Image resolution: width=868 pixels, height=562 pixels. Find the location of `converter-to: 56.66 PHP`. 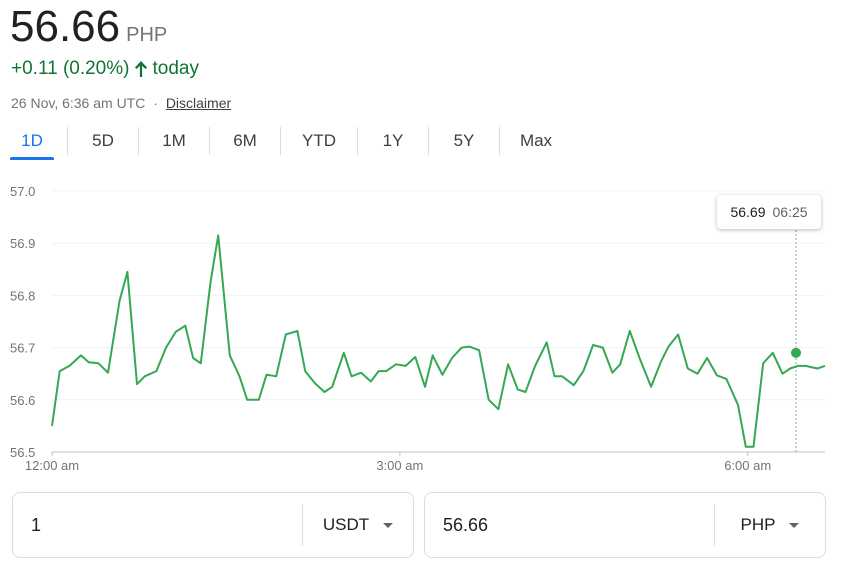

converter-to: 56.66 PHP is located at coordinates (625, 525).